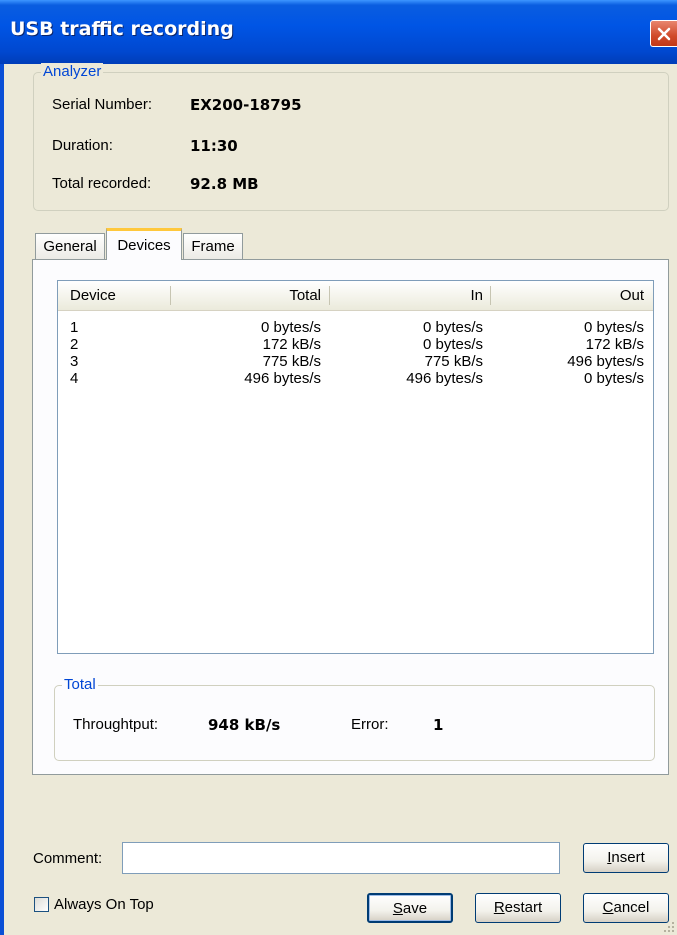  Describe the element at coordinates (397, 908) in the screenshot. I see `save-accesskey: S` at that location.